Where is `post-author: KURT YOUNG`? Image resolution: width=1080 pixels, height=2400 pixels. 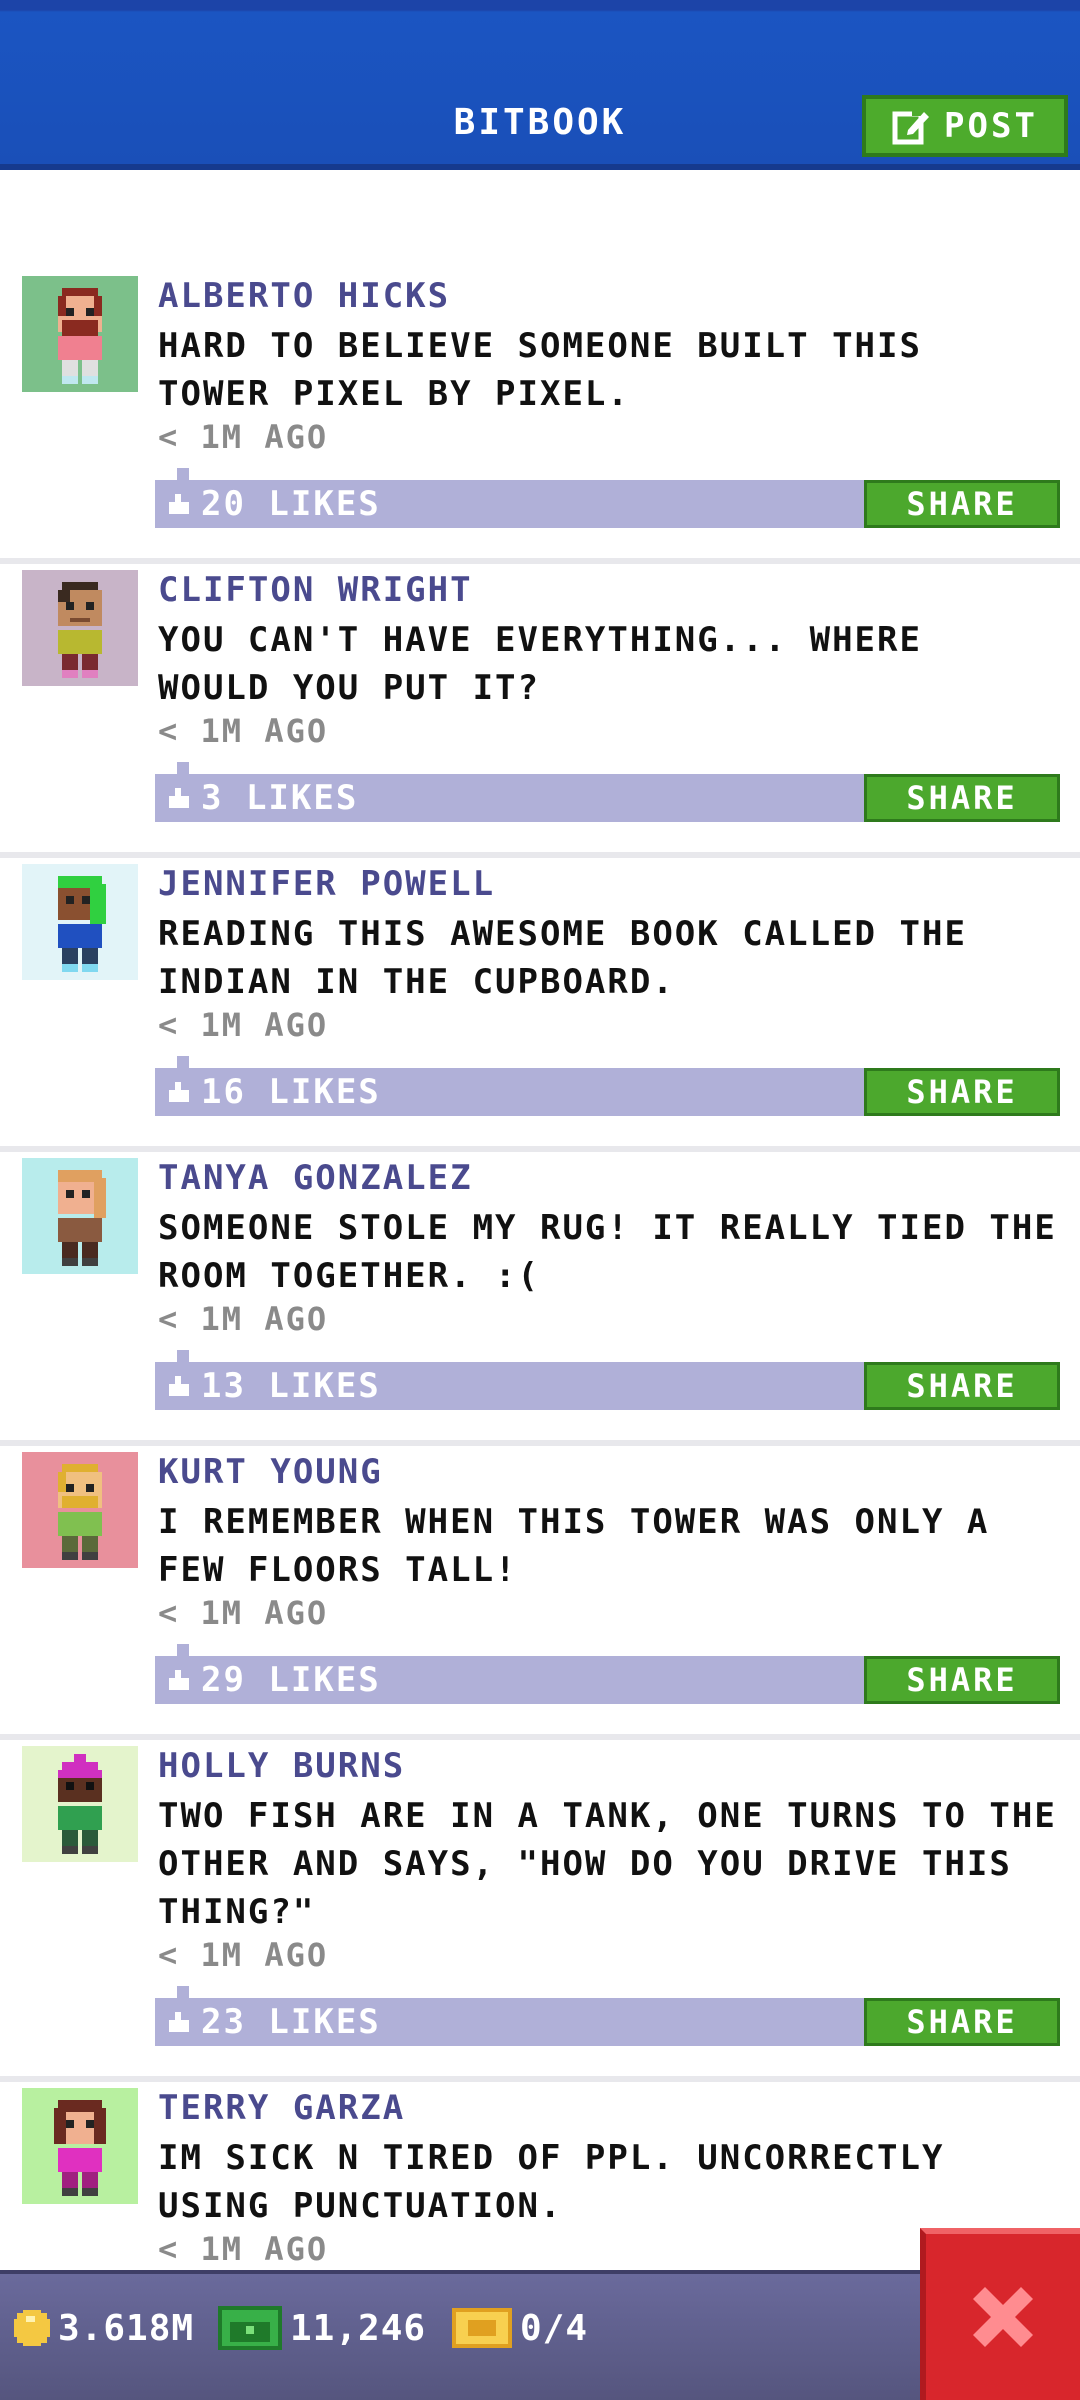
post-author: KURT YOUNG is located at coordinates (270, 1472).